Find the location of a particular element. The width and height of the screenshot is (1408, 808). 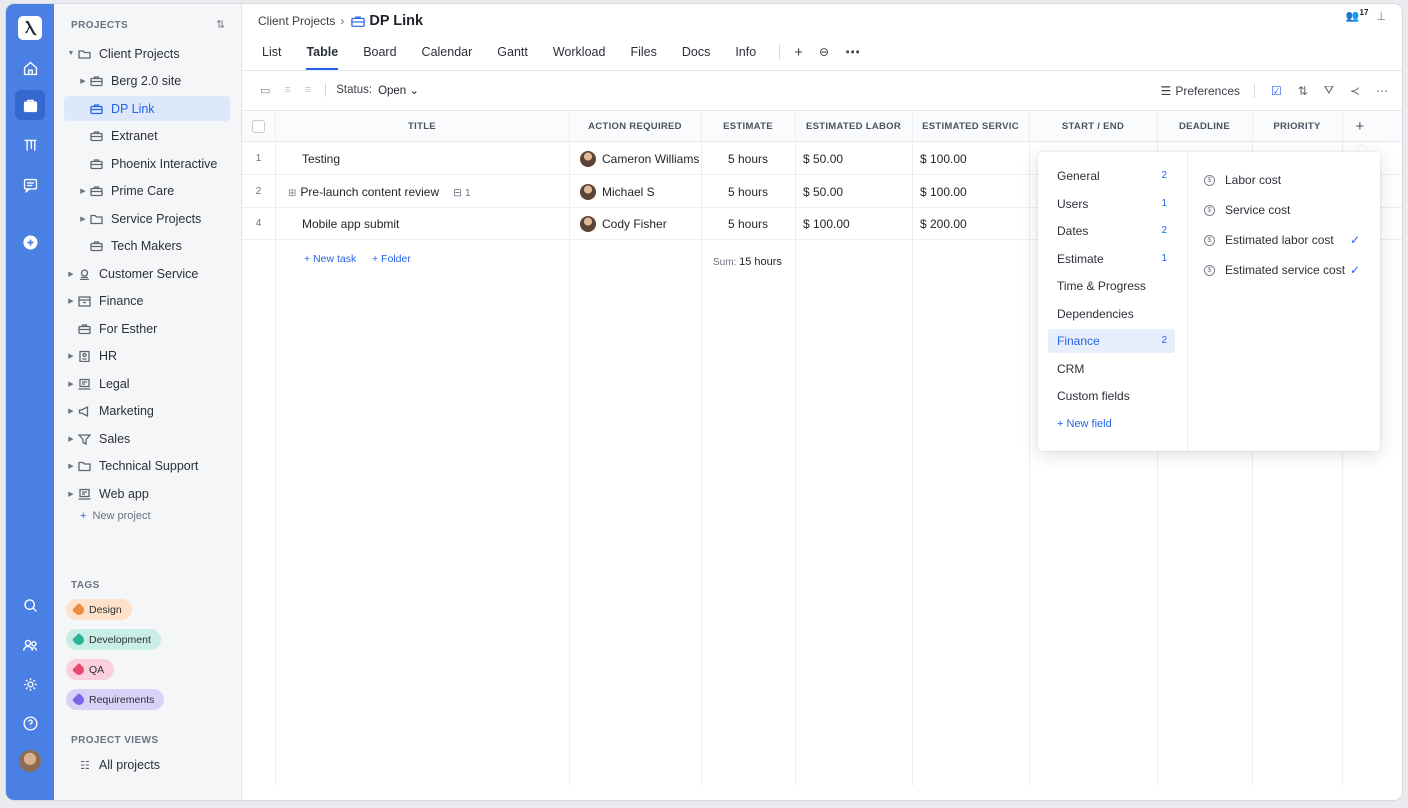

sidebar-item-for-esther: For Esther is located at coordinates (147, 328).